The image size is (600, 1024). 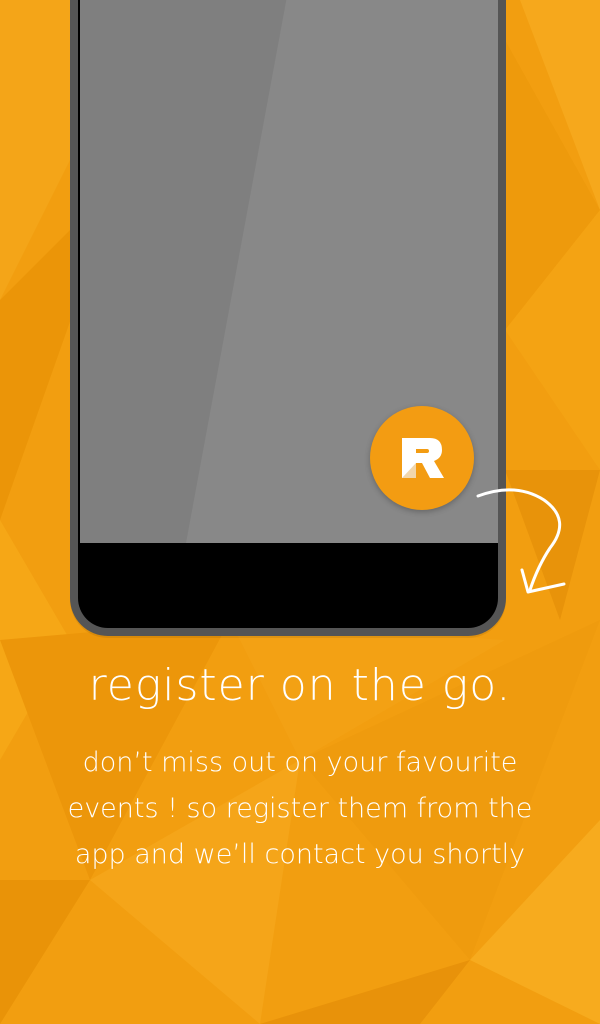 What do you see at coordinates (300, 685) in the screenshot?
I see `onboarding-title: register on the go.` at bounding box center [300, 685].